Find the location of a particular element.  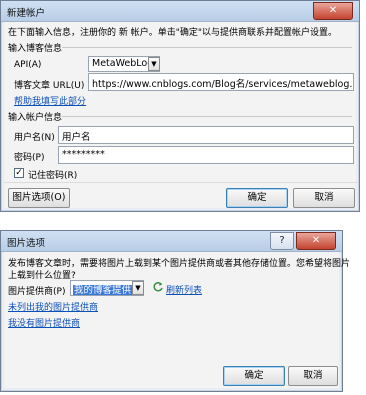

remember-password-checkbox: ✓ is located at coordinates (19, 173).